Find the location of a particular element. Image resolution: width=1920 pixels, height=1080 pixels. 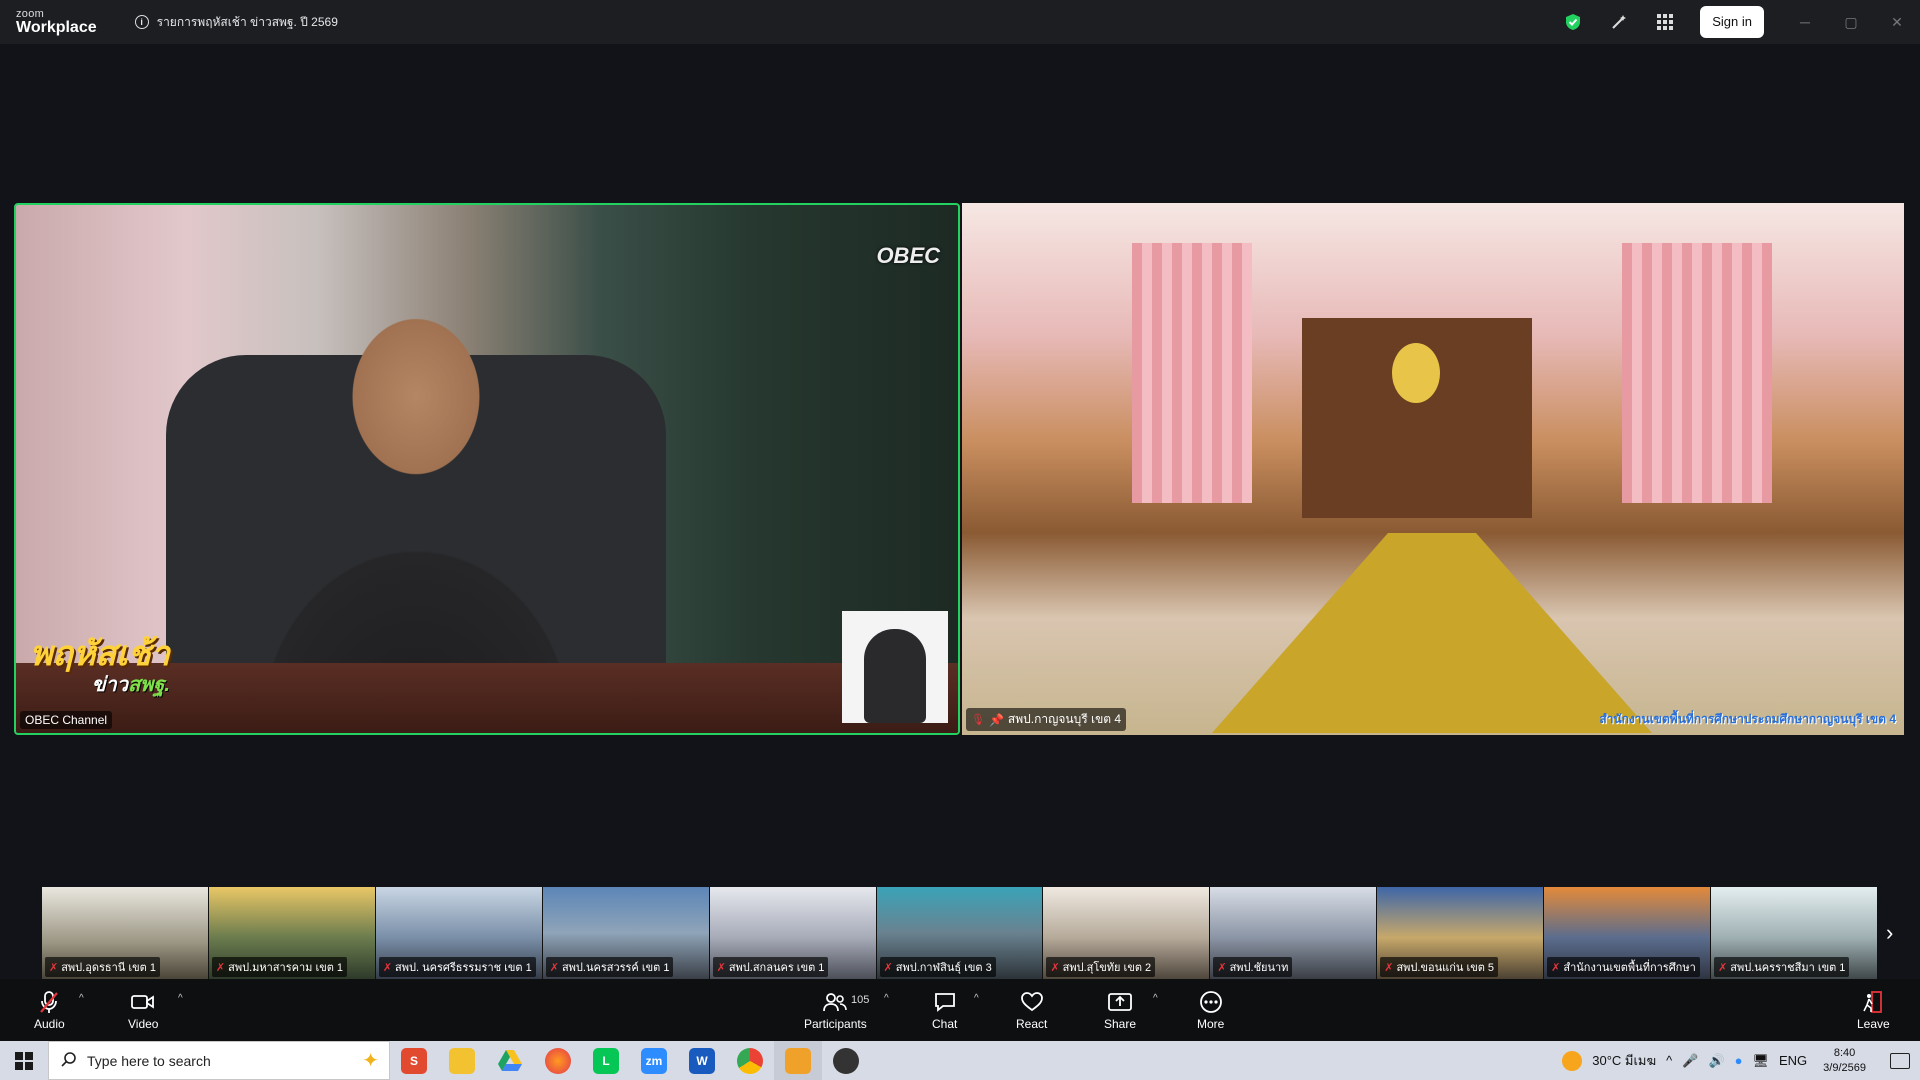

taskbar-chrome is located at coordinates (750, 1060).